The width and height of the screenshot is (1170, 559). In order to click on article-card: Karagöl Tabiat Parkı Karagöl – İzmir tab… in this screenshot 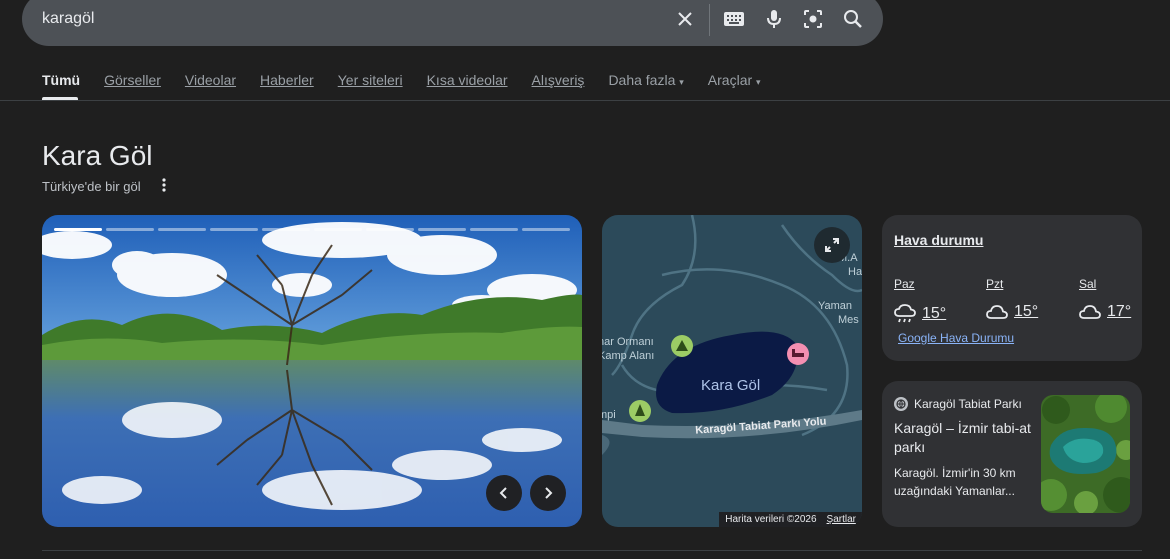, I will do `click(1012, 454)`.